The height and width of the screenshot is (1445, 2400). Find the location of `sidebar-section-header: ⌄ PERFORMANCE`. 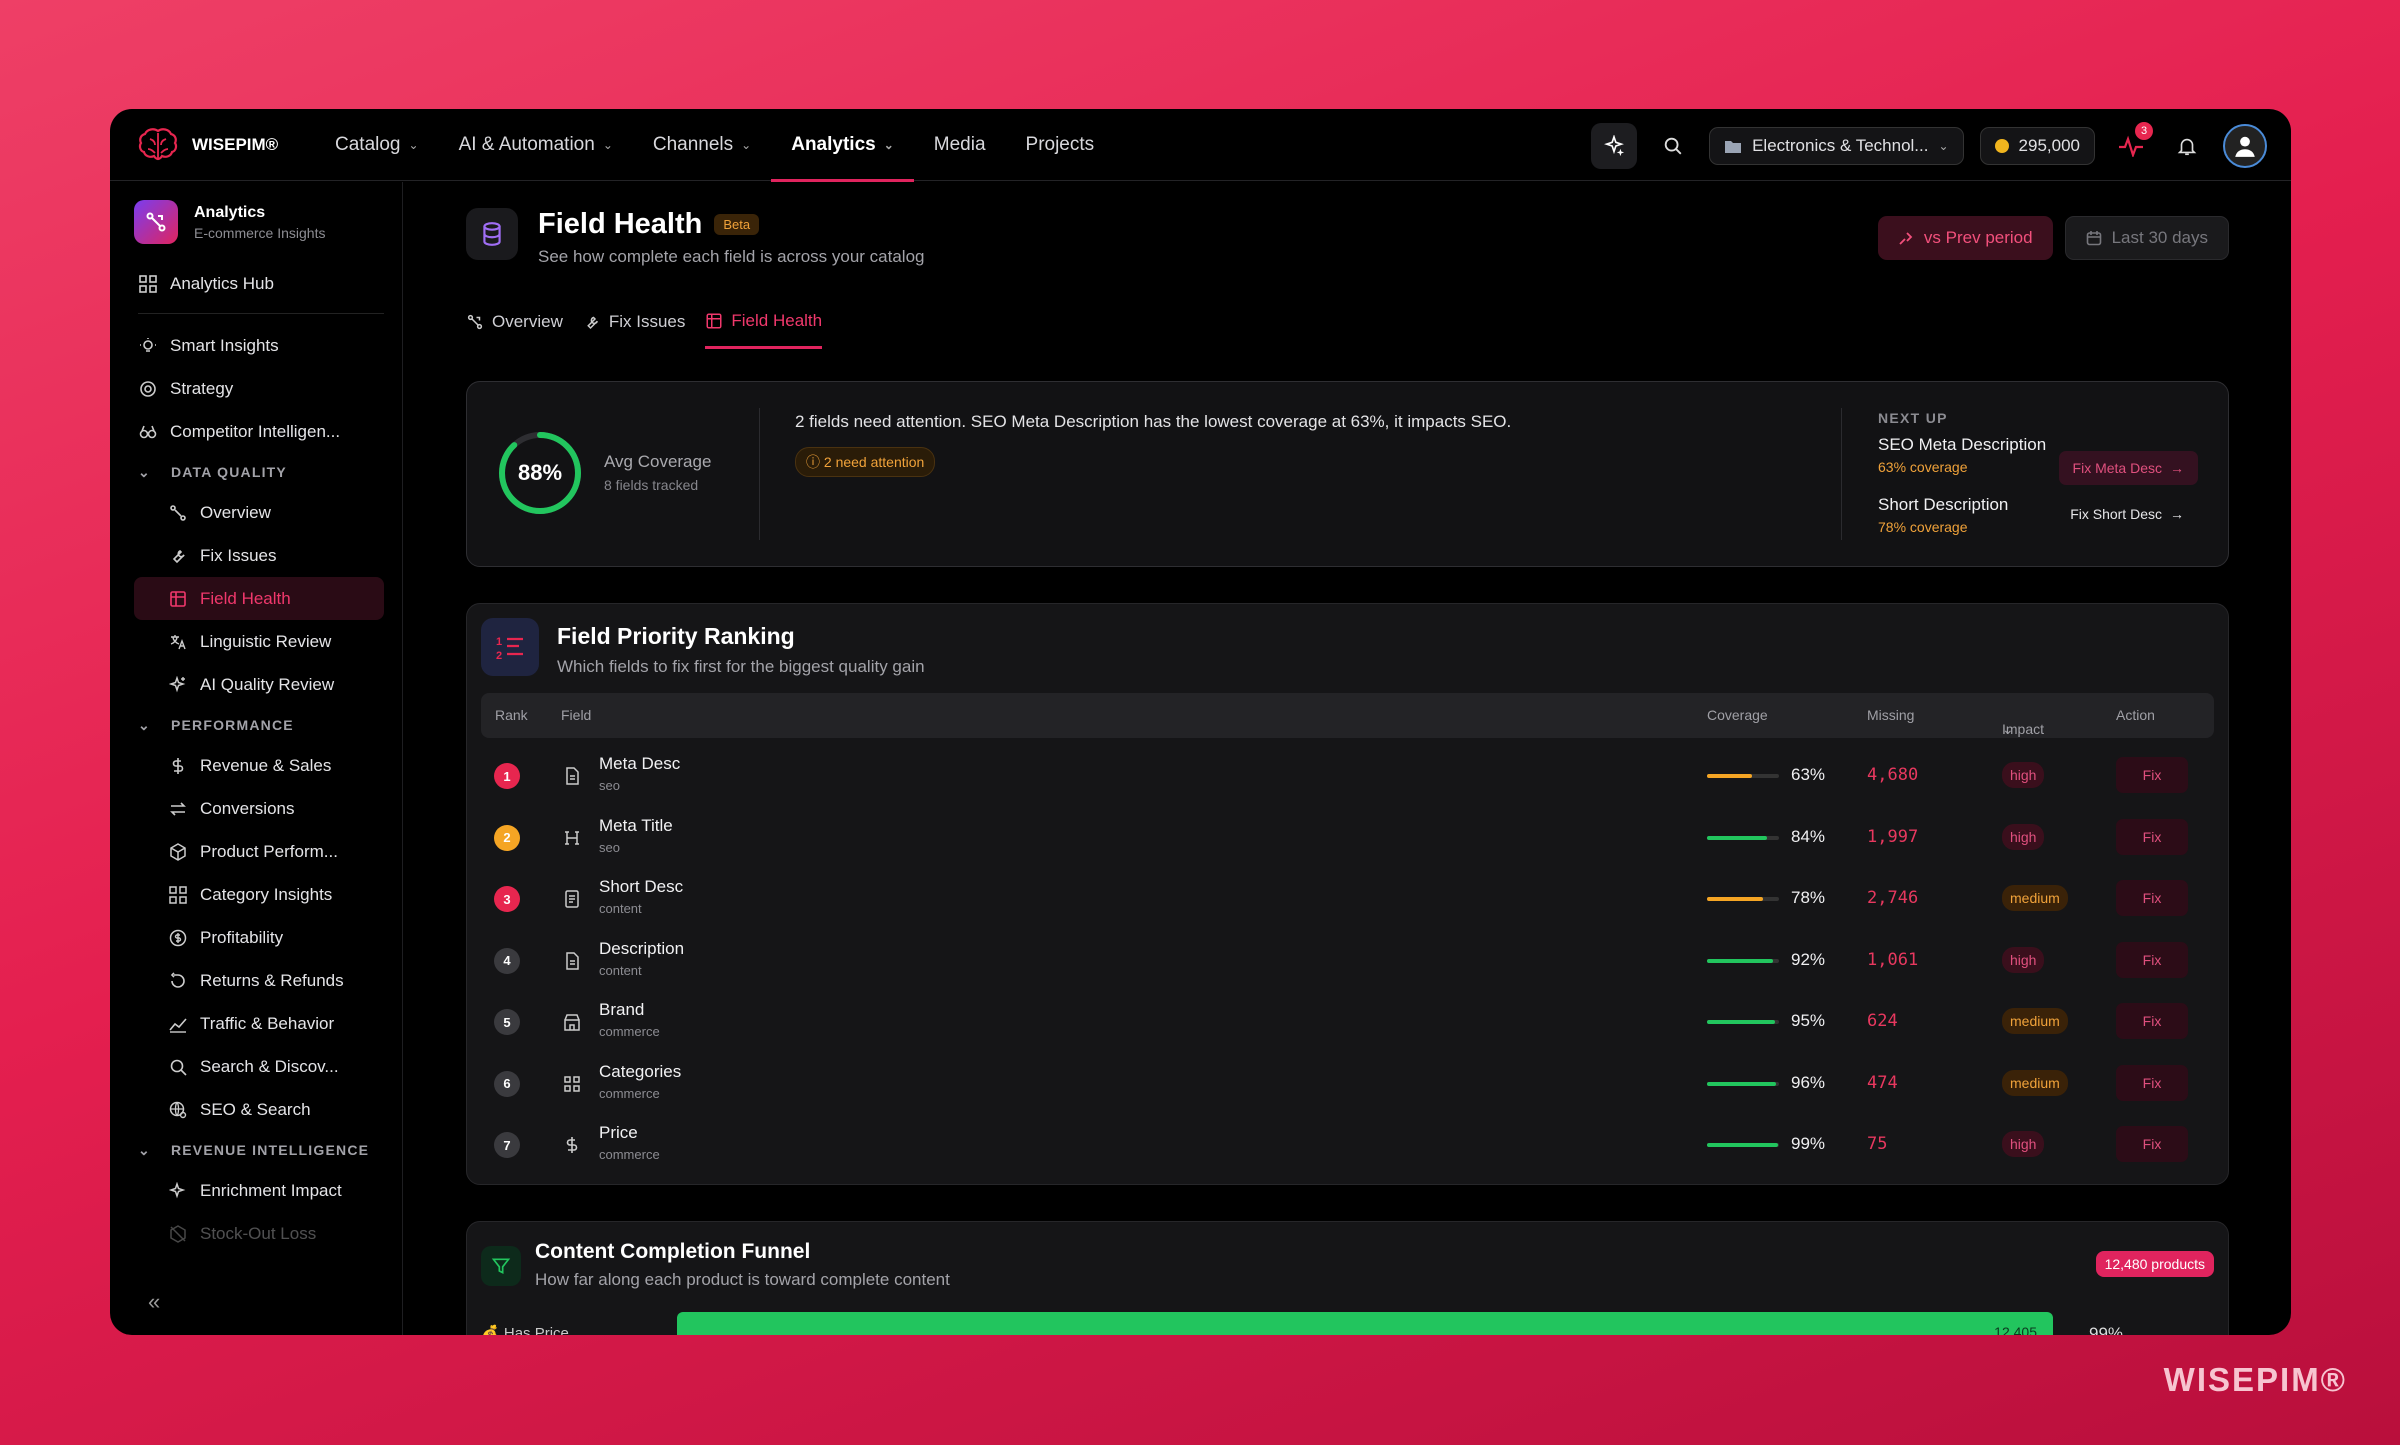

sidebar-section-header: ⌄ PERFORMANCE is located at coordinates (259, 725).